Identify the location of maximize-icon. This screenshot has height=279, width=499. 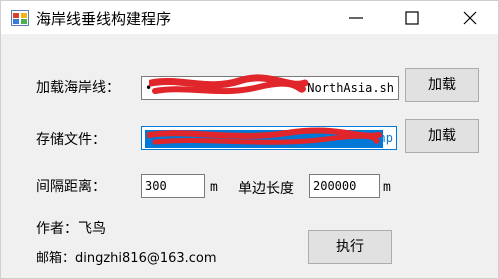
(412, 18).